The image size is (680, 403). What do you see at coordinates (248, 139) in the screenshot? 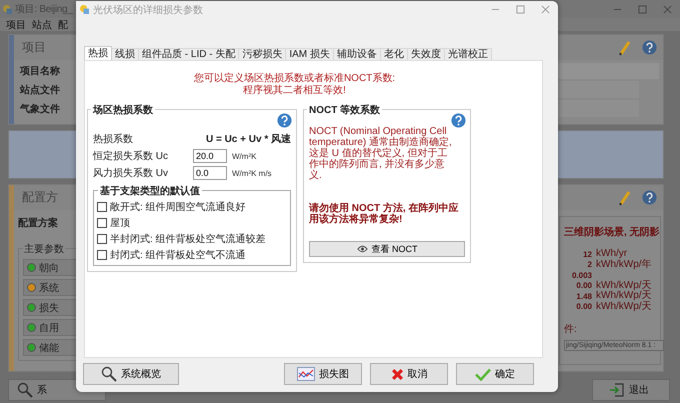
I see `formula-text: U = Uc + Uv * 风速` at bounding box center [248, 139].